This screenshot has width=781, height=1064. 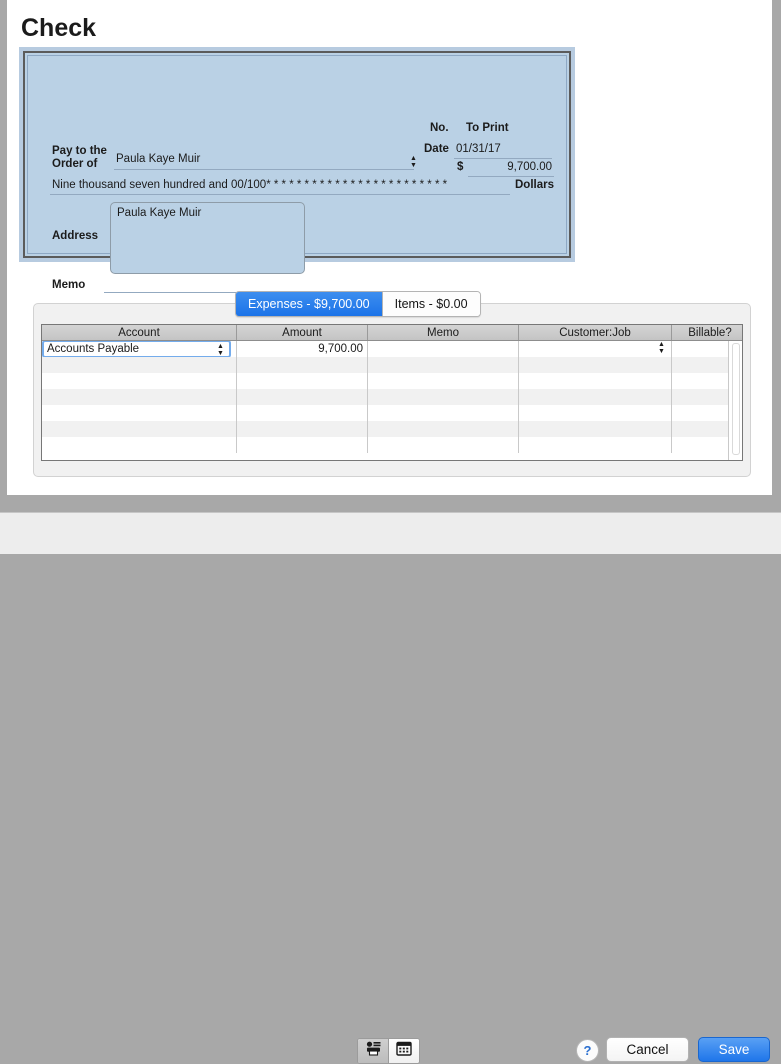 I want to click on date-underline, so click(x=503, y=158).